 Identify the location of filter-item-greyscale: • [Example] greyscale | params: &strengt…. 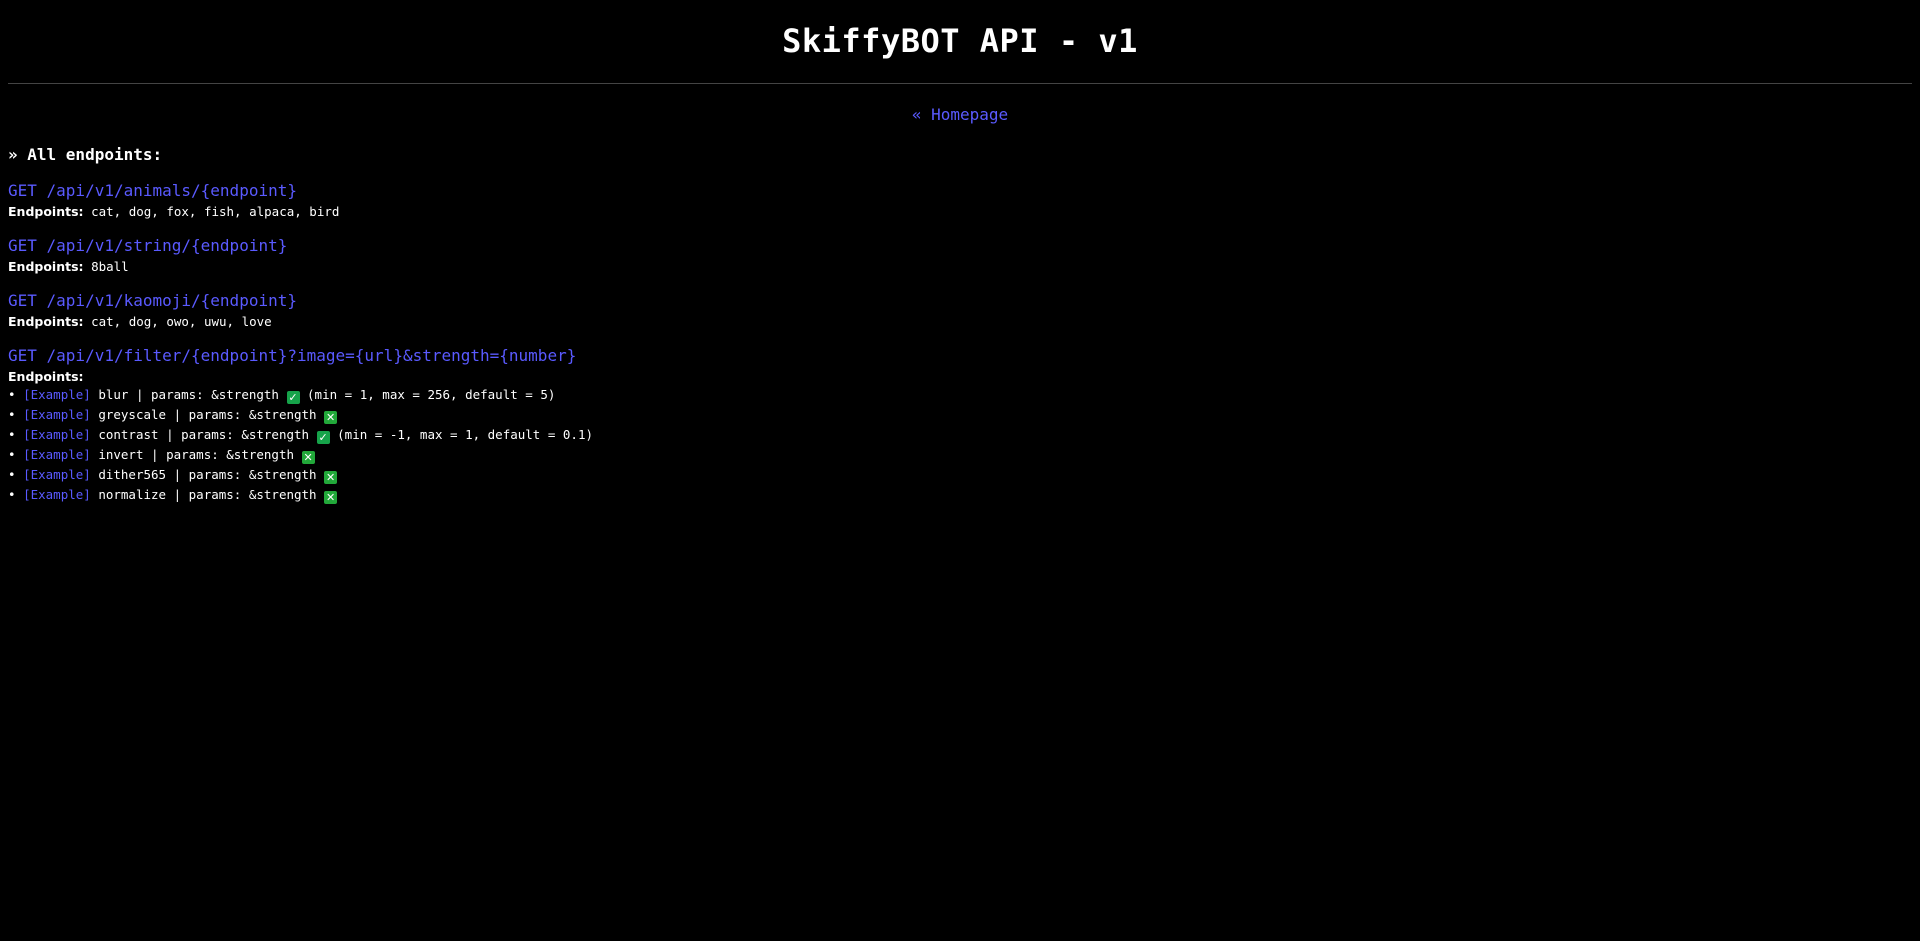
(960, 415).